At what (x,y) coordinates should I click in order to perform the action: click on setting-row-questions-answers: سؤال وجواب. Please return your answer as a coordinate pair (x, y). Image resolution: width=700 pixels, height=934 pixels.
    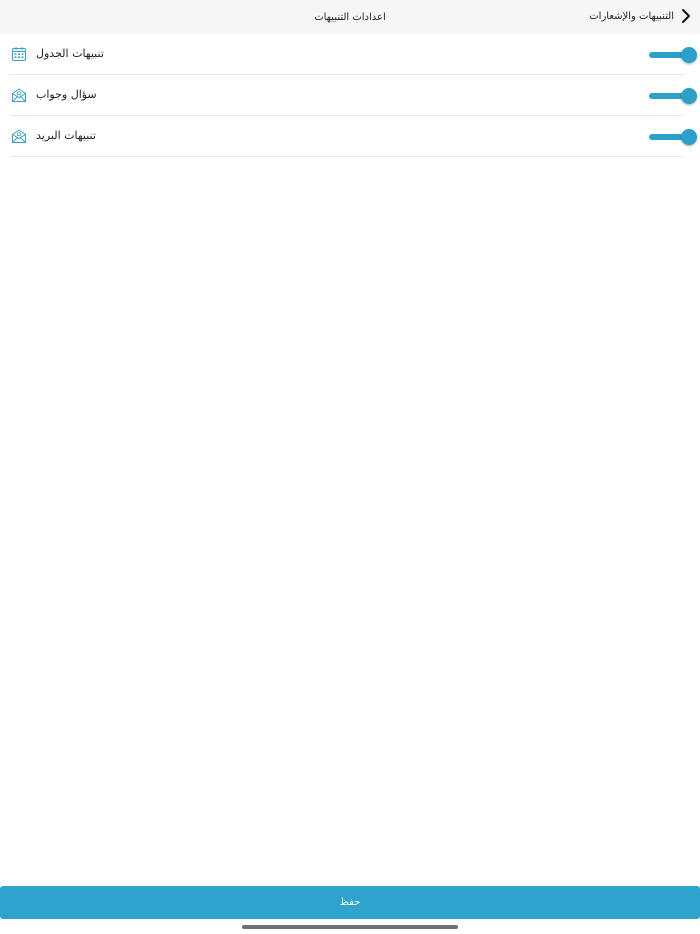
    Looking at the image, I should click on (353, 95).